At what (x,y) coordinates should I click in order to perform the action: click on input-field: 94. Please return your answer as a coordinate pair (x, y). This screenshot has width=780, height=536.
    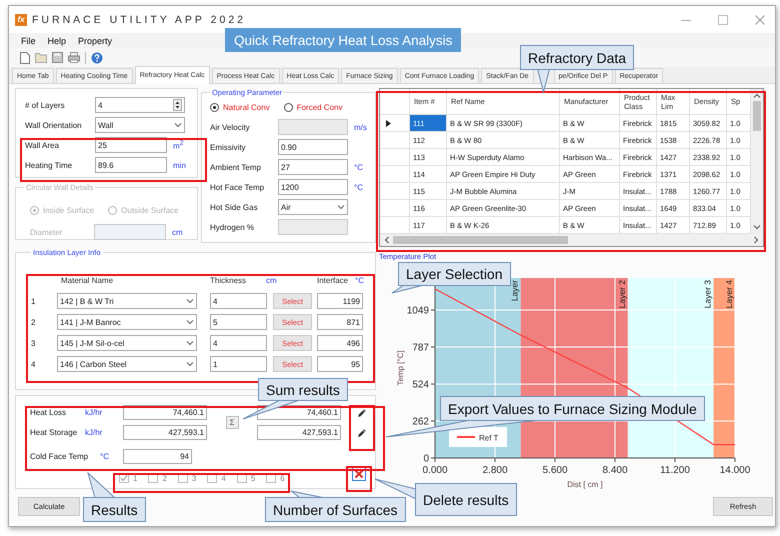
    Looking at the image, I should click on (157, 456).